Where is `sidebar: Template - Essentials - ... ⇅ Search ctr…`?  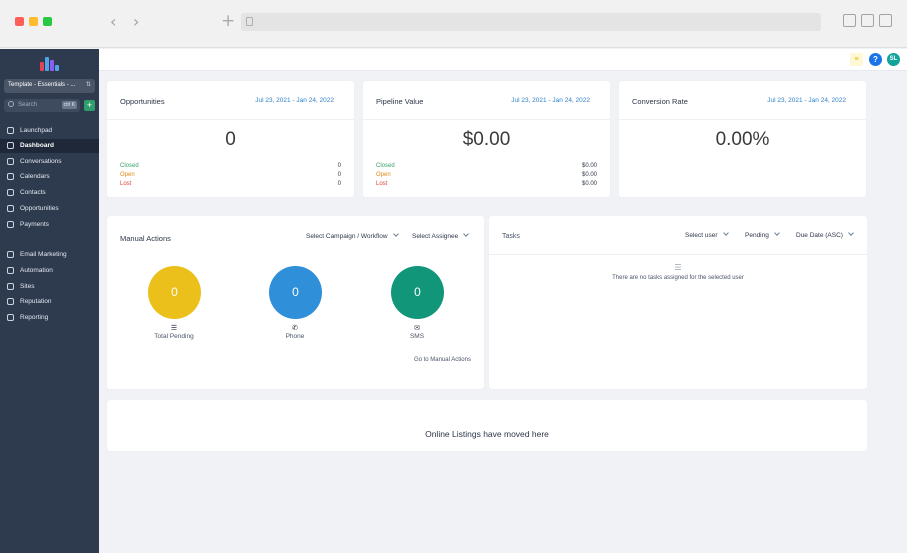 sidebar: Template - Essentials - ... ⇅ Search ctr… is located at coordinates (49, 301).